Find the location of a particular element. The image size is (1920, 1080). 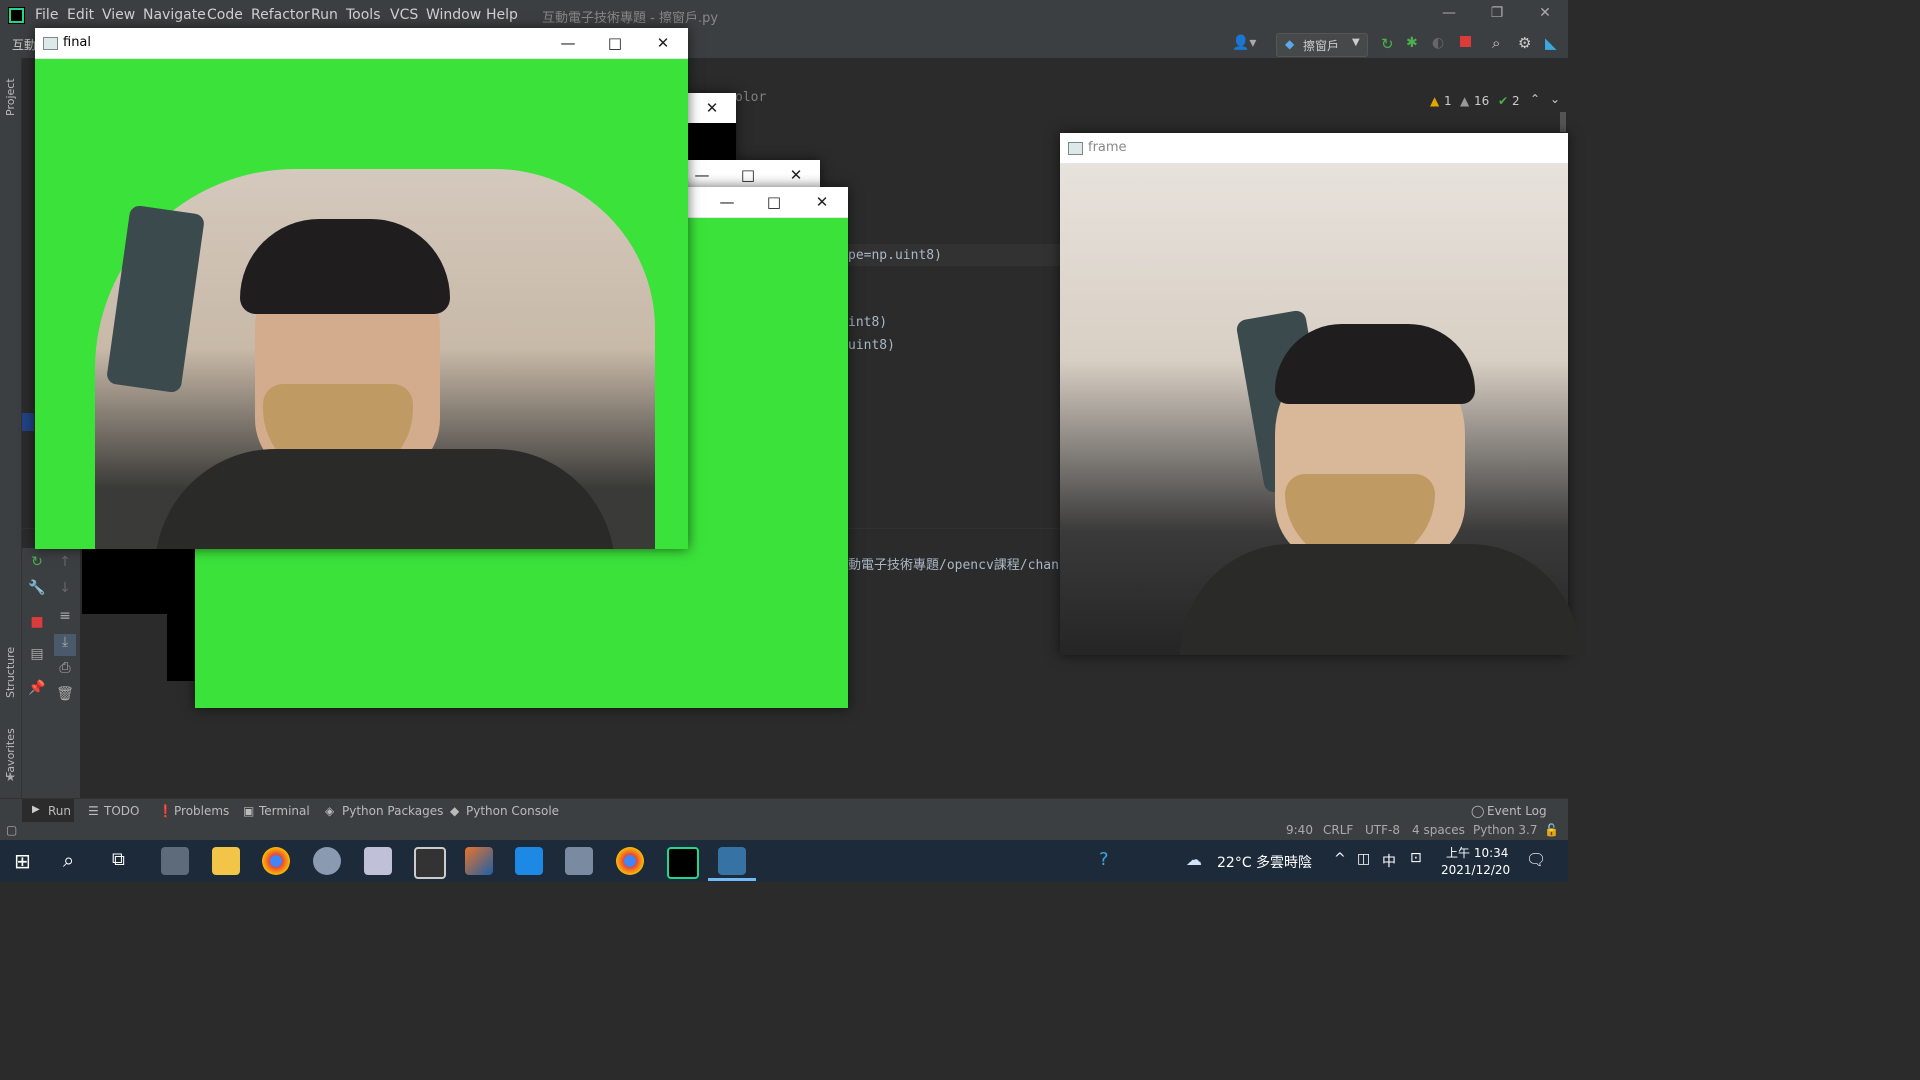

print-icon: ⎙ is located at coordinates (65, 671).